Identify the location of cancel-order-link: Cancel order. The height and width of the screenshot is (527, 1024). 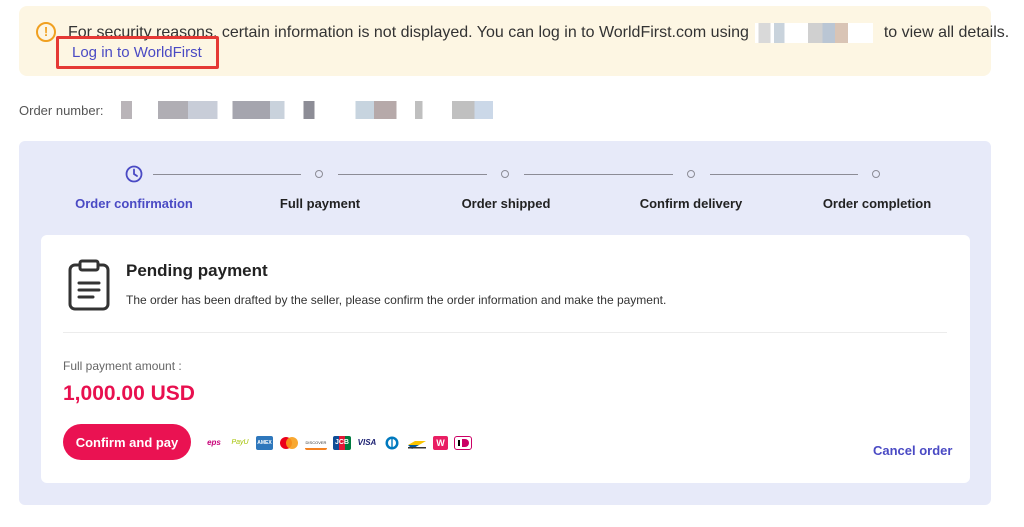
(912, 450).